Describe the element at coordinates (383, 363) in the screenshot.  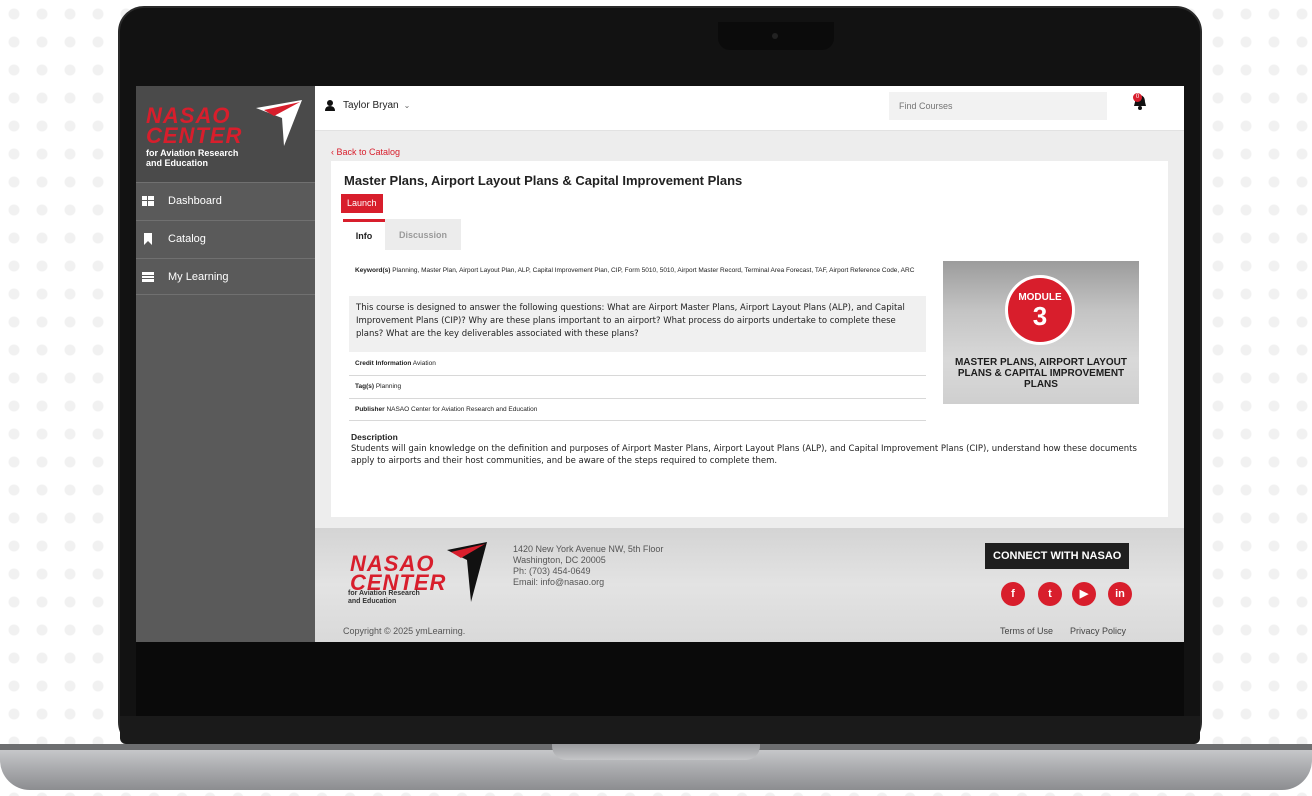
I see `credit-label: Credit Information` at that location.